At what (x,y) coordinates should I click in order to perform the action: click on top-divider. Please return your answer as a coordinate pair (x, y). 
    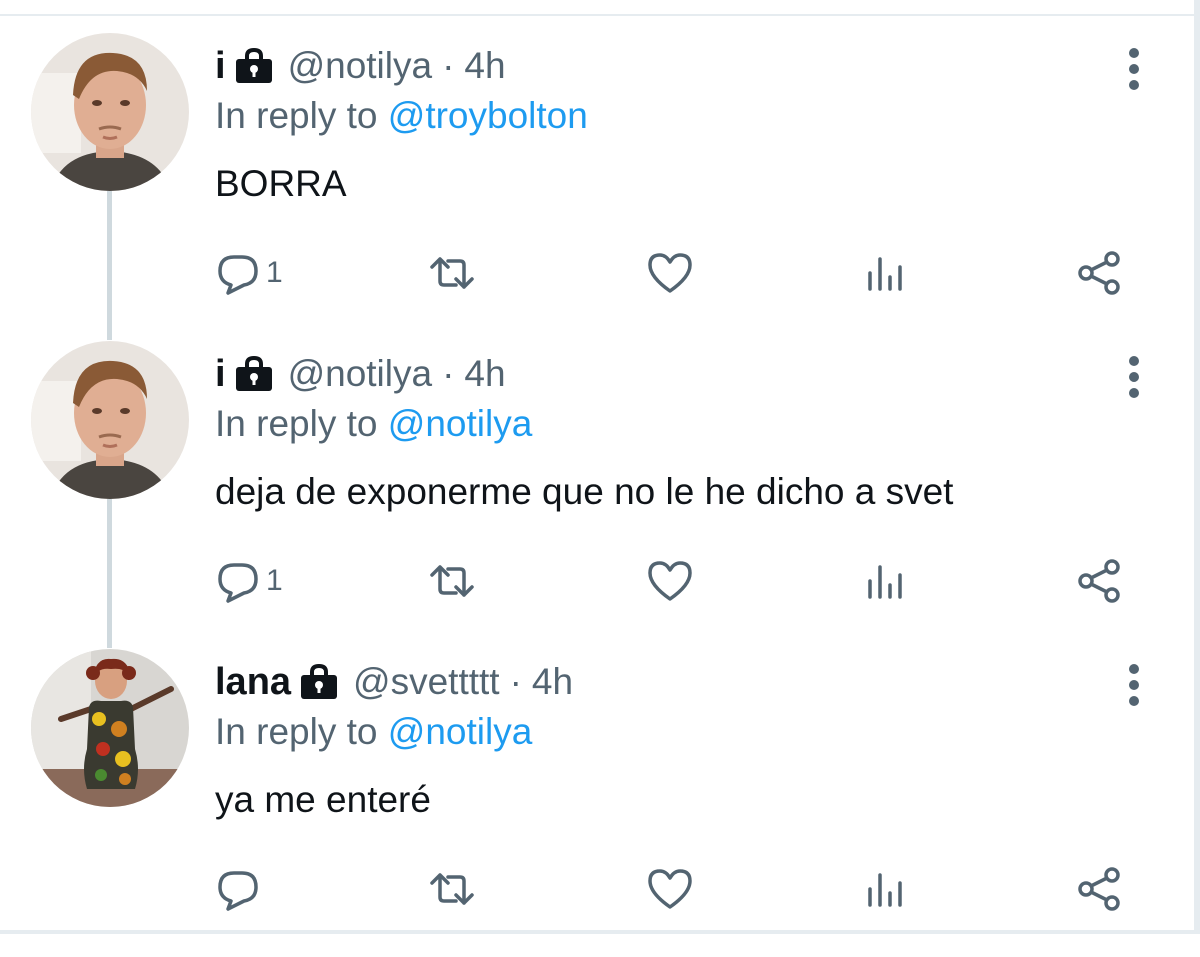
    Looking at the image, I should click on (600, 8).